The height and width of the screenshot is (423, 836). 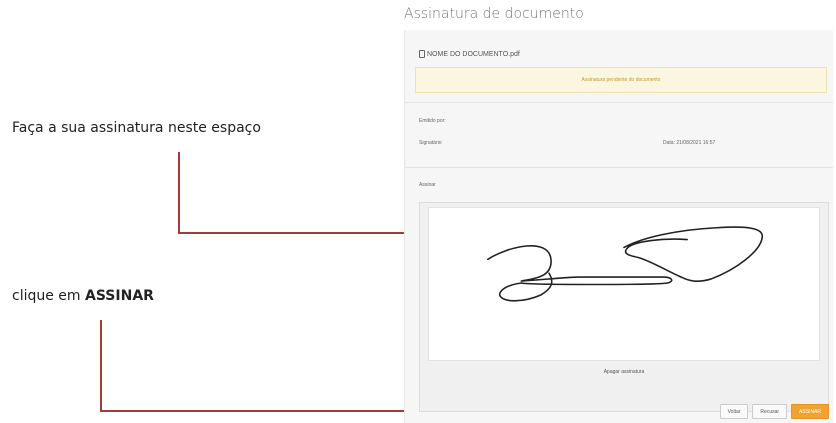 I want to click on alert-text: Assinatura pendente do documento, so click(x=621, y=80).